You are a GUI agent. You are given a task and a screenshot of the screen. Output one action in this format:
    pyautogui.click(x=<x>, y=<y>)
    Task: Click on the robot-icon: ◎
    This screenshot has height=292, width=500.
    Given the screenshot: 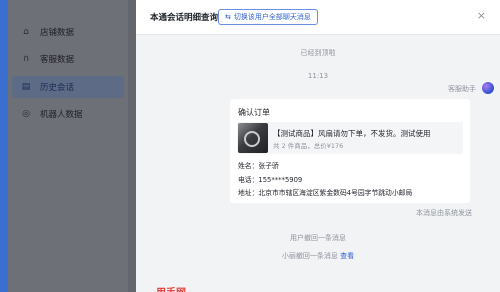 What is the action you would take?
    pyautogui.click(x=26, y=114)
    